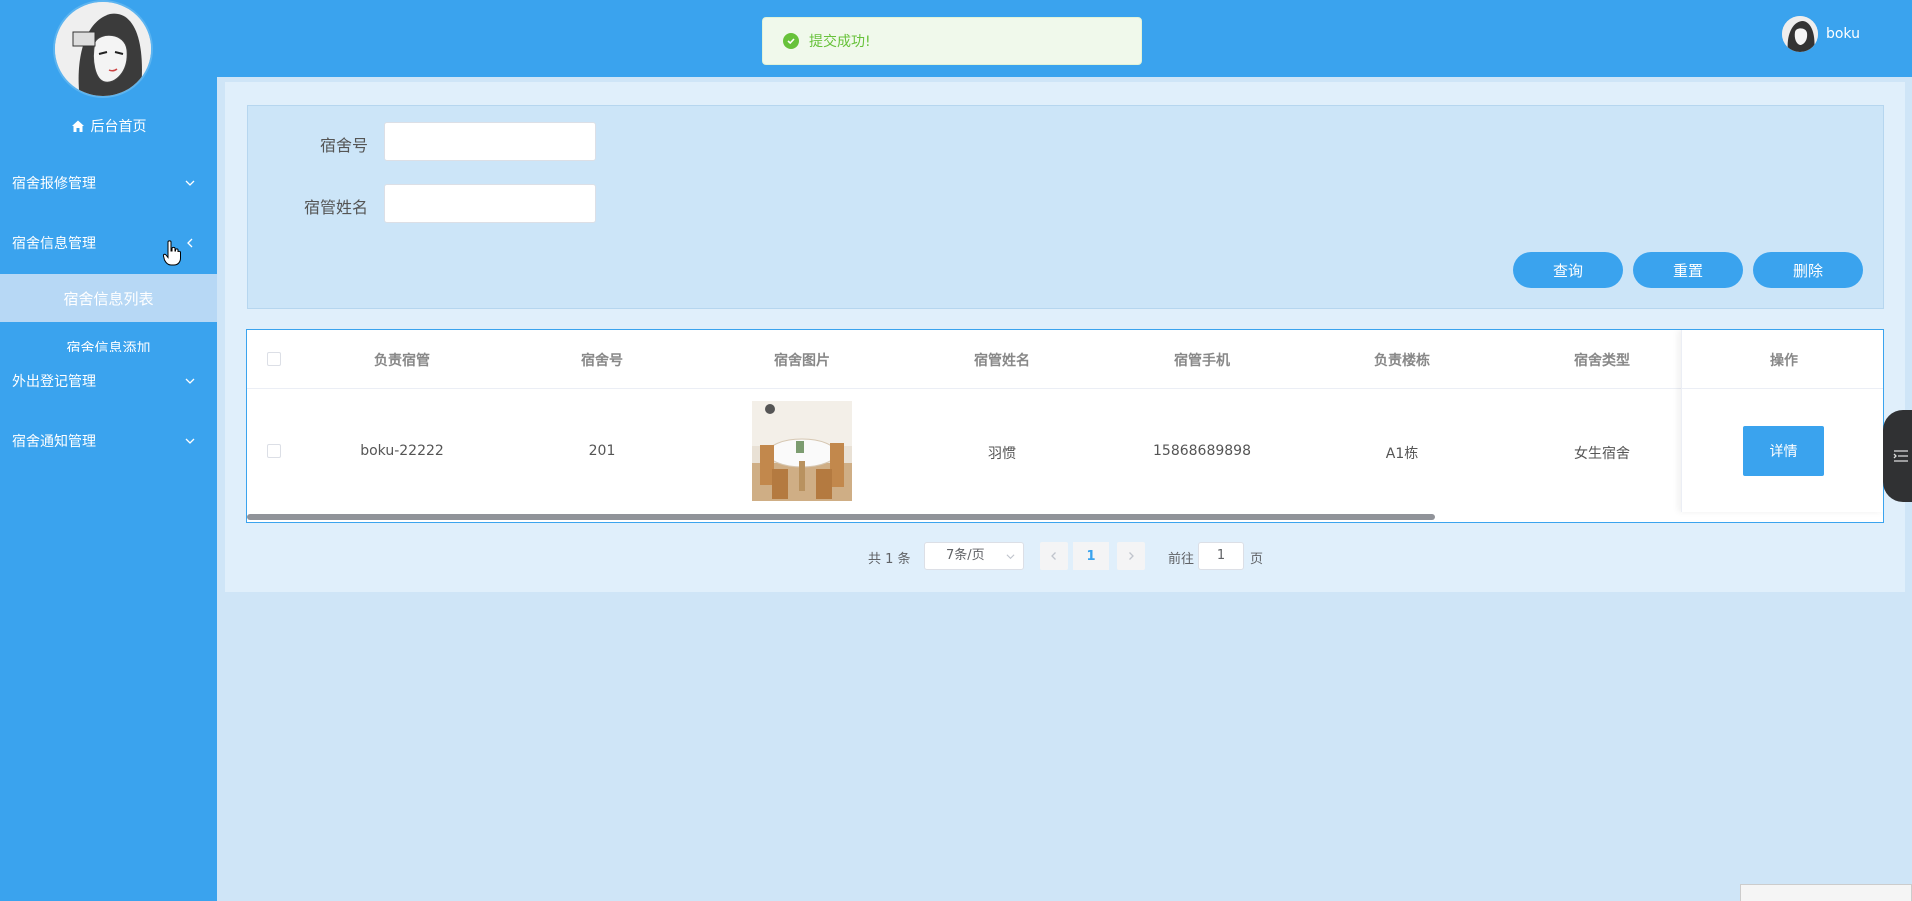  What do you see at coordinates (1202, 451) in the screenshot?
I see `cell-manager-phone: 15868689898` at bounding box center [1202, 451].